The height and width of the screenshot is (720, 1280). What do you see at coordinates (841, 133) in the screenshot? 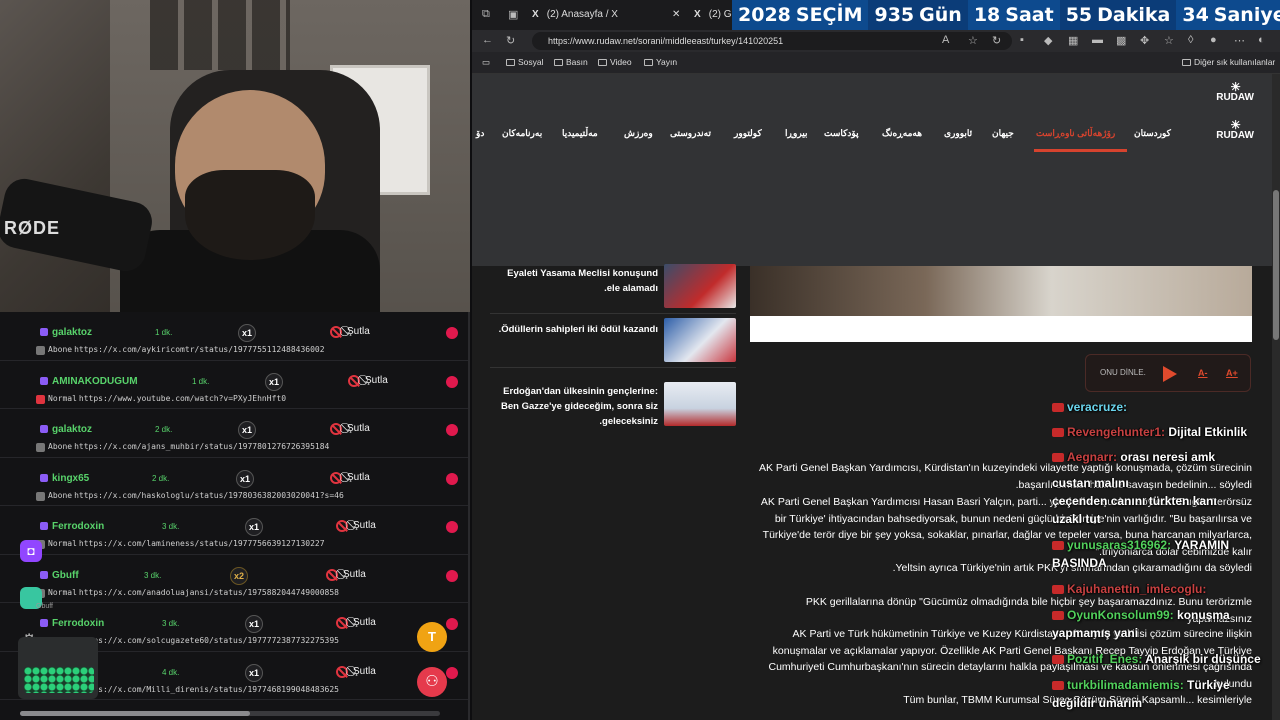
I see `nav-podcast: پۆدکاست` at bounding box center [841, 133].